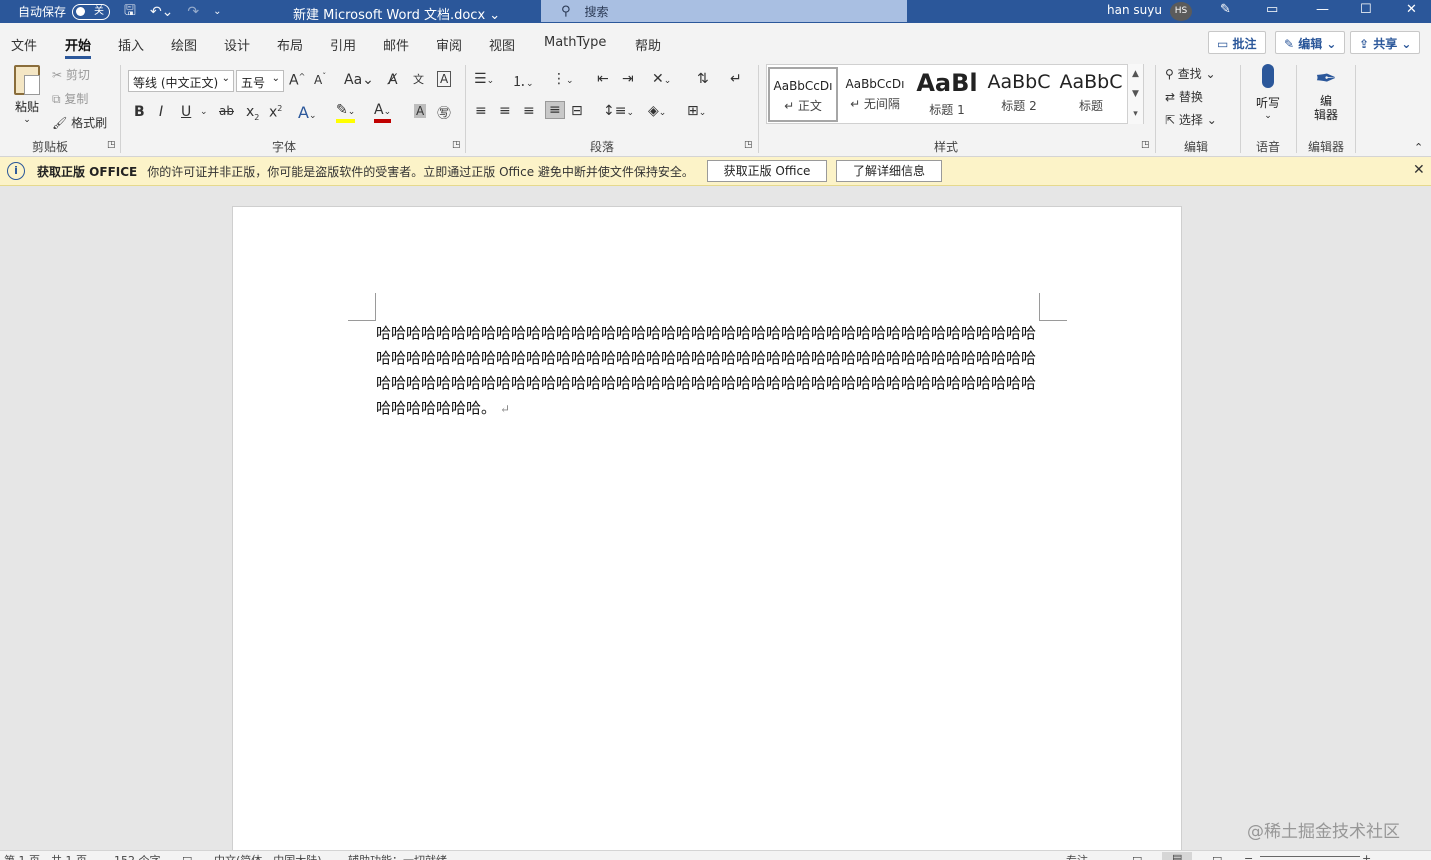 This screenshot has width=1431, height=860. What do you see at coordinates (139, 112) in the screenshot?
I see `bold-icon: B` at bounding box center [139, 112].